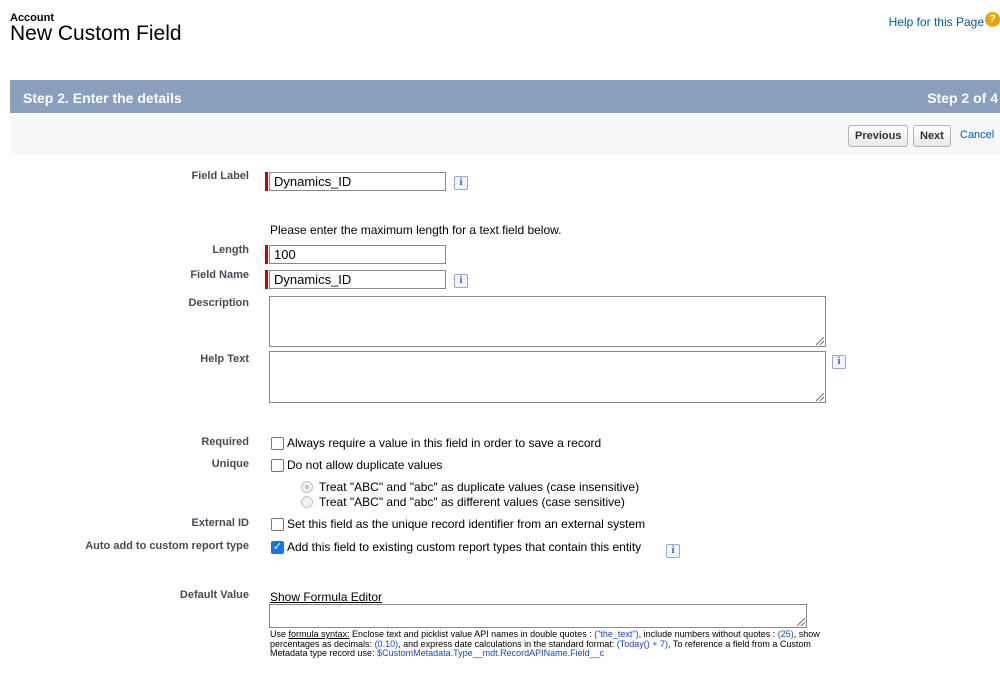 The height and width of the screenshot is (681, 1000). Describe the element at coordinates (505, 134) in the screenshot. I see `button-bar: Previous Next Cancel` at that location.